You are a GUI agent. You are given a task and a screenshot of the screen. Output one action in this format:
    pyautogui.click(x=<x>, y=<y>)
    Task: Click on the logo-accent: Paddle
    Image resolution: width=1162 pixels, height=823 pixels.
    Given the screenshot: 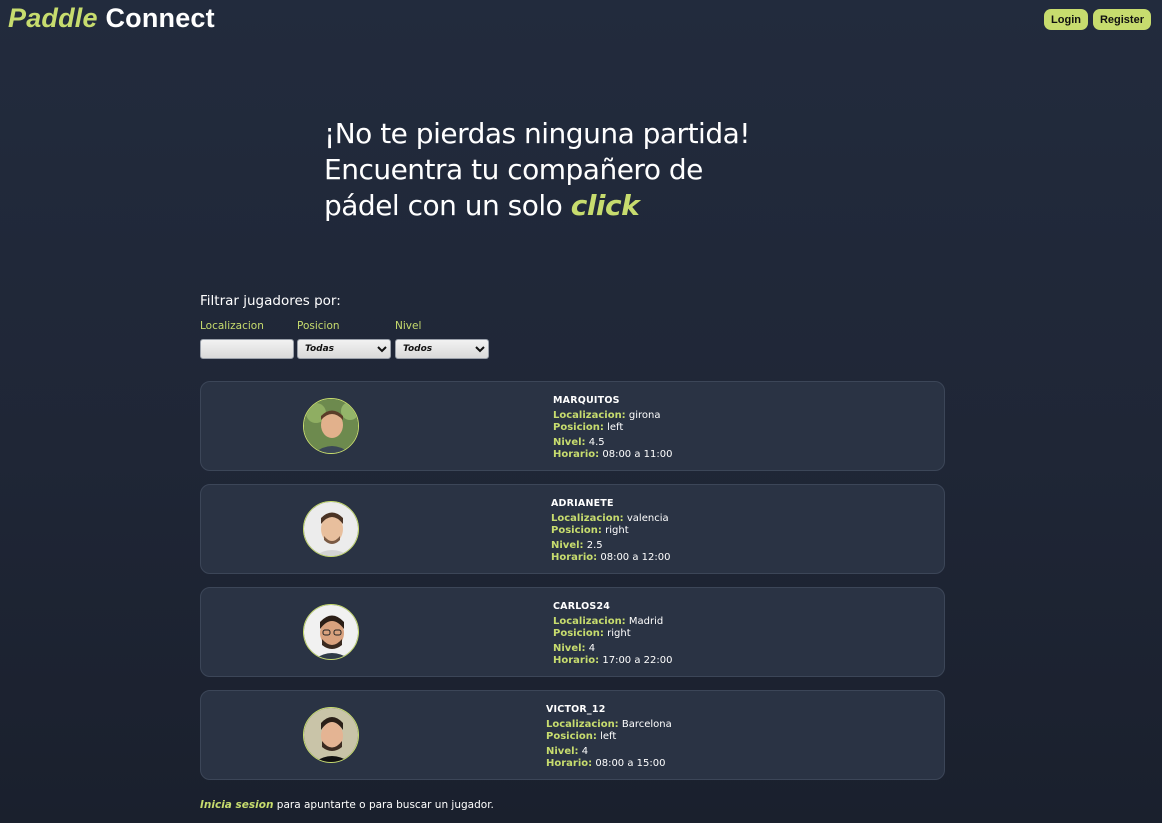 What is the action you would take?
    pyautogui.click(x=53, y=18)
    